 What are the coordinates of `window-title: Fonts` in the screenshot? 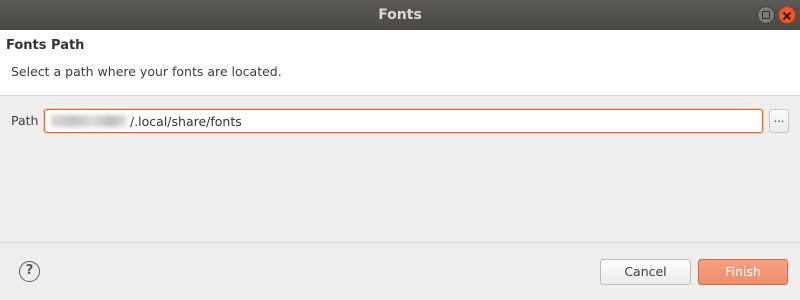 It's located at (400, 15).